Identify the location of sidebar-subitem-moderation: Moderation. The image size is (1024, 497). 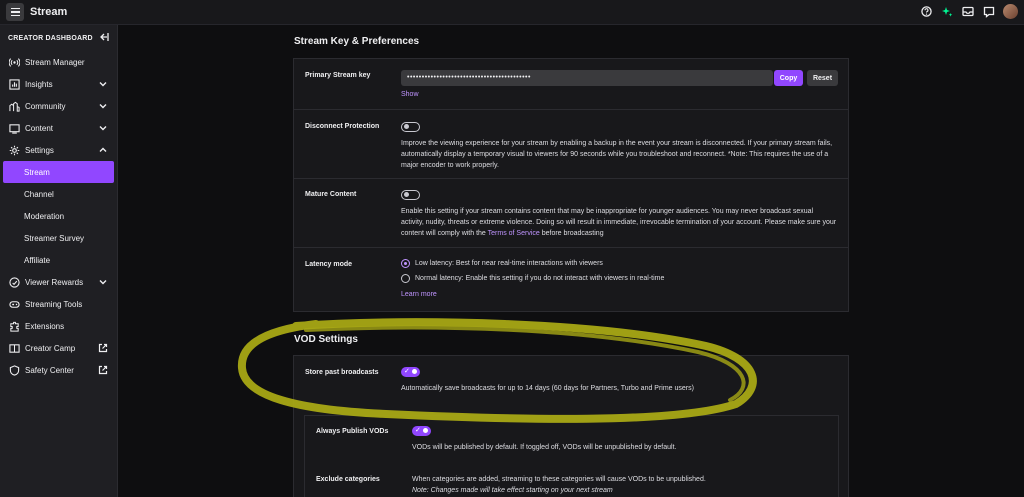
(58, 216).